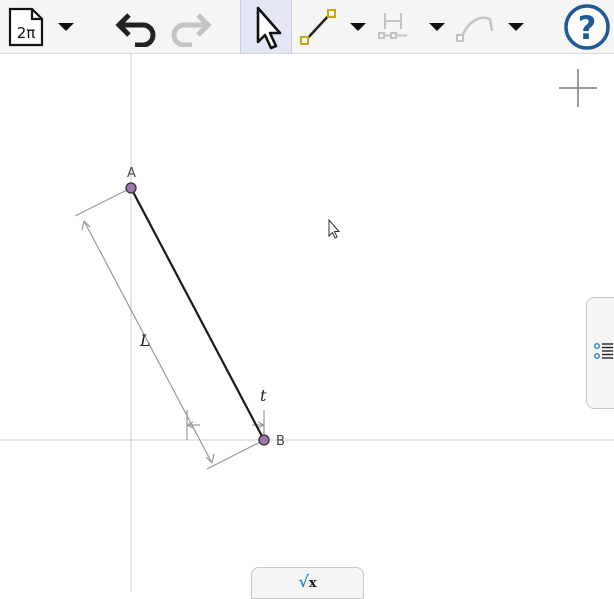  Describe the element at coordinates (135, 29) in the screenshot. I see `undo-icon` at that location.